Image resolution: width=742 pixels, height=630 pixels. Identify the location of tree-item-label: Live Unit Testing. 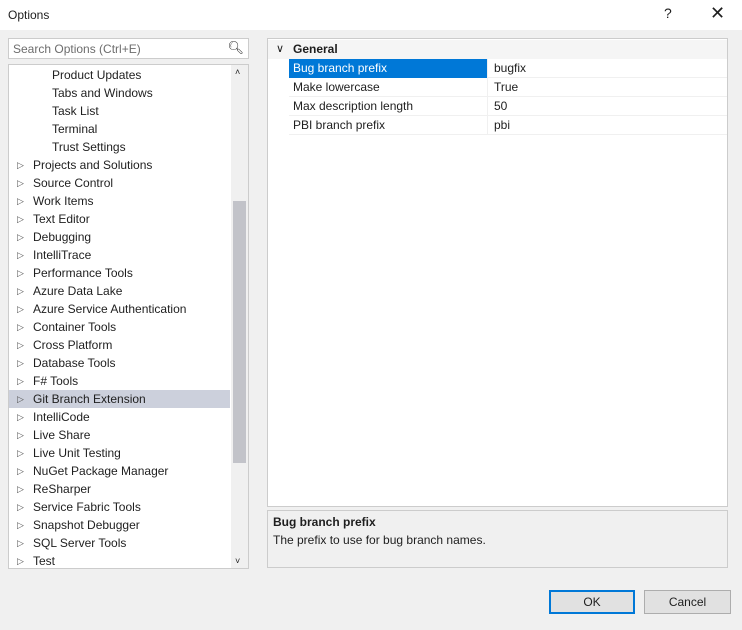
(77, 453).